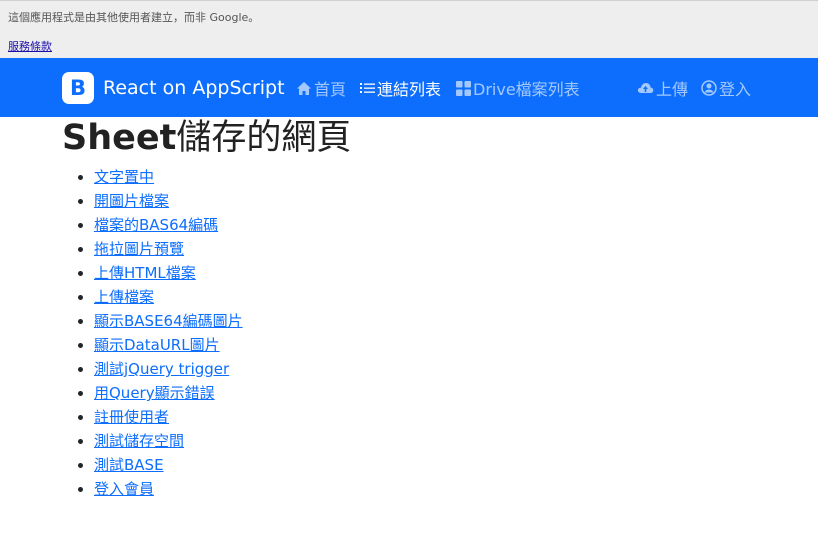 The image size is (818, 533). I want to click on saved-page-link: 檔案的BAS64編碼, so click(156, 225).